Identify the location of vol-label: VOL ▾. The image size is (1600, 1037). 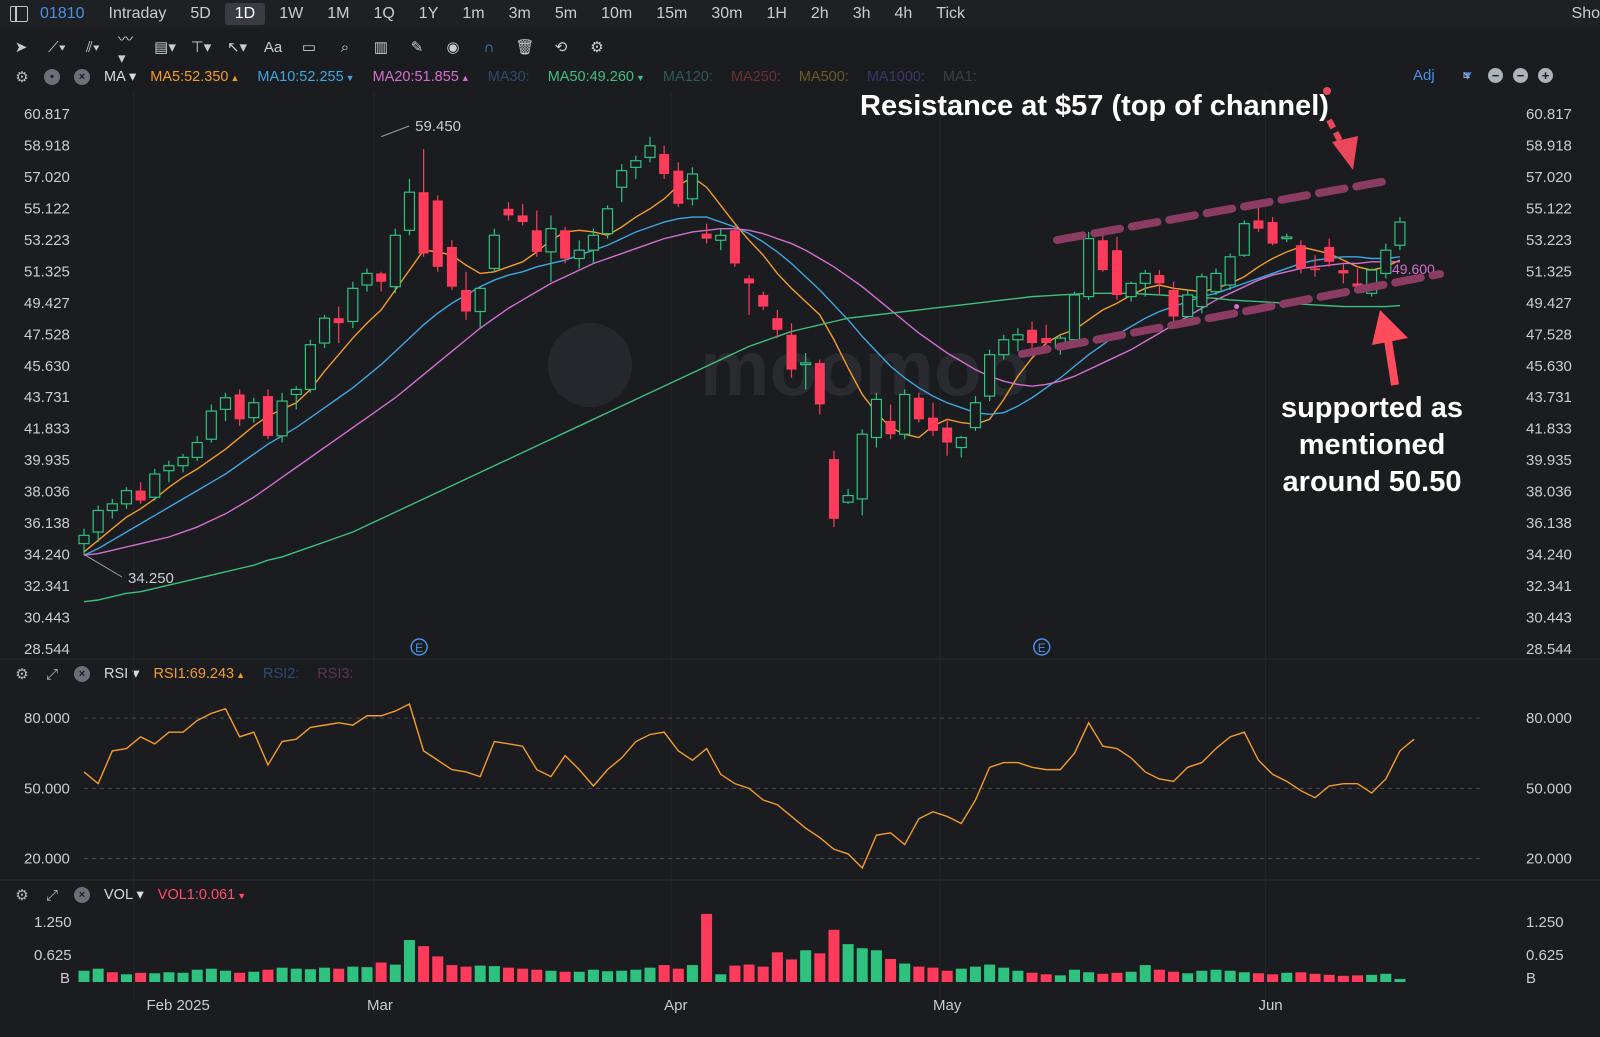
(124, 895).